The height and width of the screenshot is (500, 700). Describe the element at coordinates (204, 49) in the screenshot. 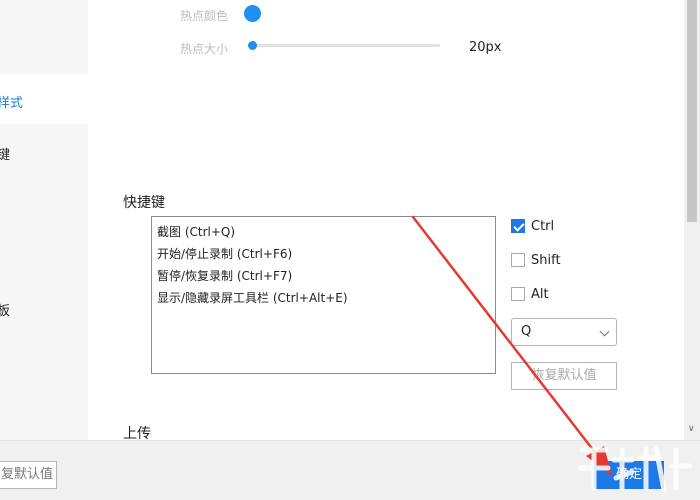

I see `hotspot-size-label: 热点大小` at that location.